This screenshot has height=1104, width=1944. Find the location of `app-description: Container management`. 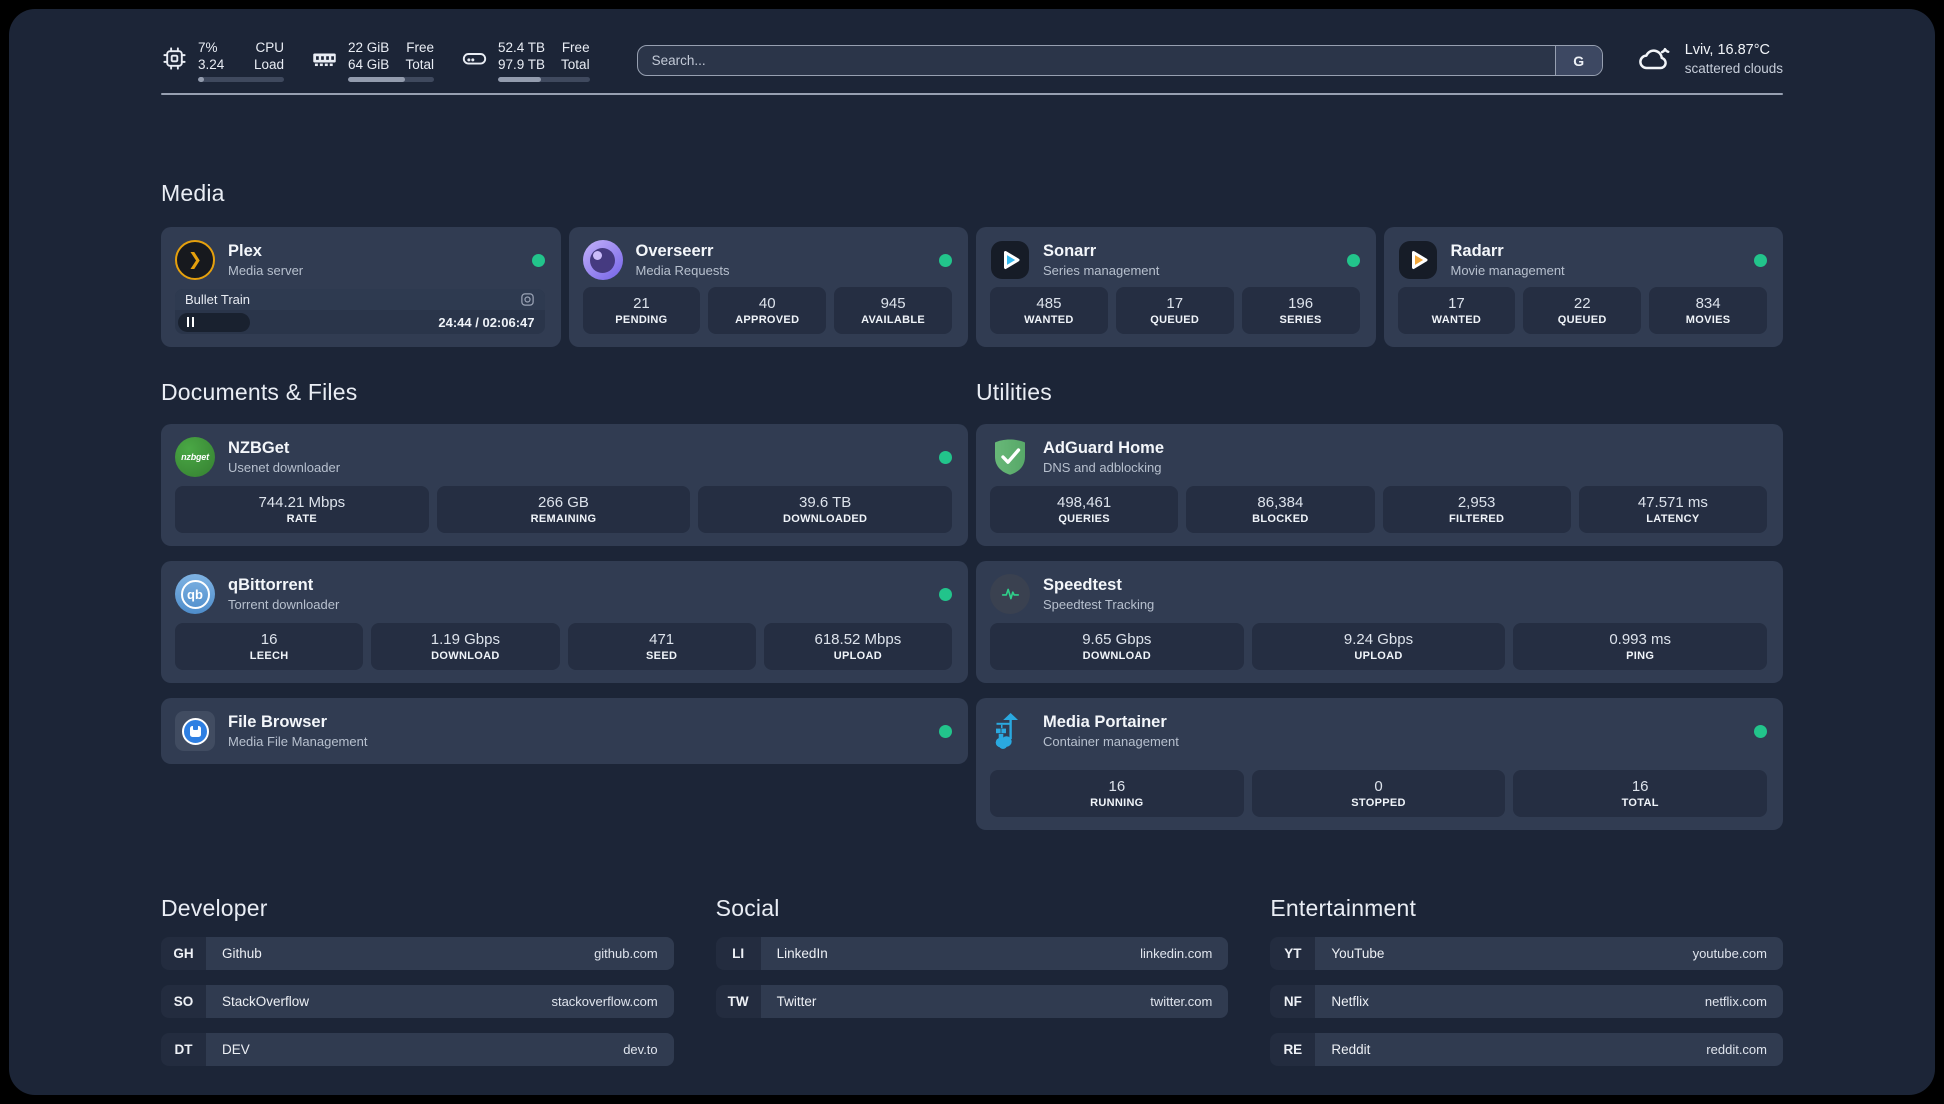

app-description: Container management is located at coordinates (1111, 741).